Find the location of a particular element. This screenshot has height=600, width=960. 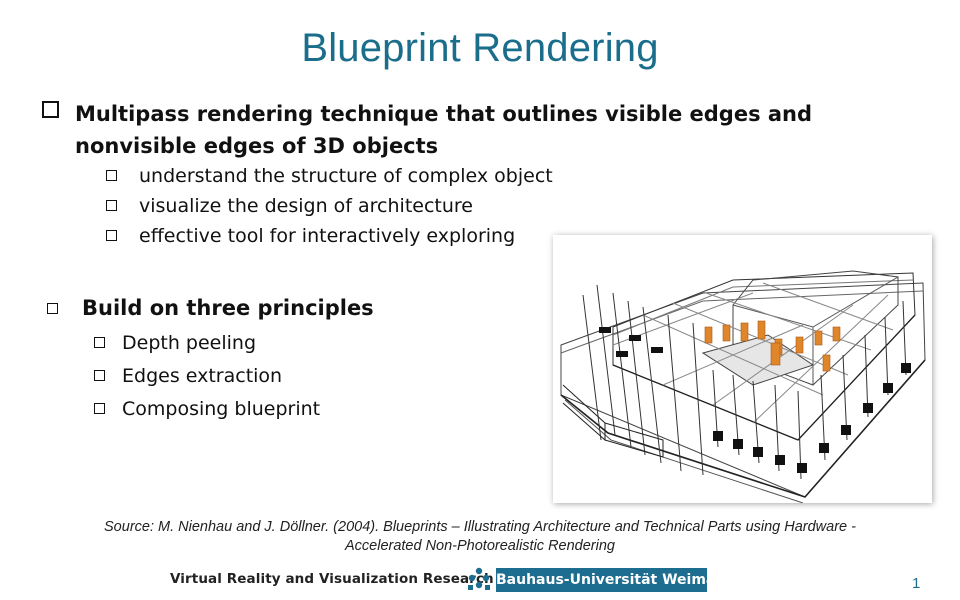

sub-bullet: Edges extraction is located at coordinates (188, 376).